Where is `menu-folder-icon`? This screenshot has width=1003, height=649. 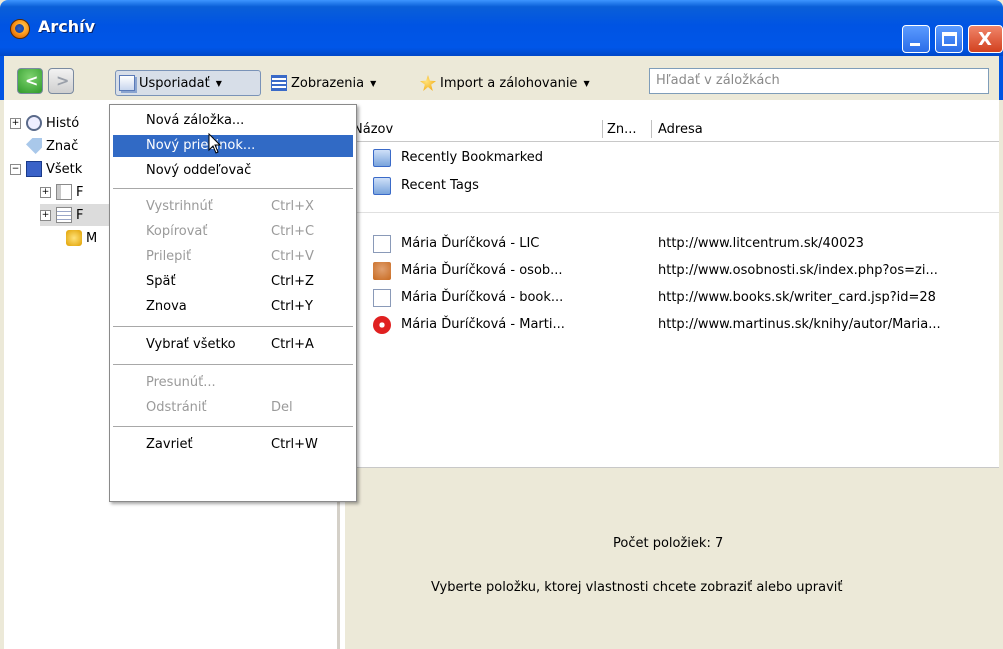 menu-folder-icon is located at coordinates (64, 215).